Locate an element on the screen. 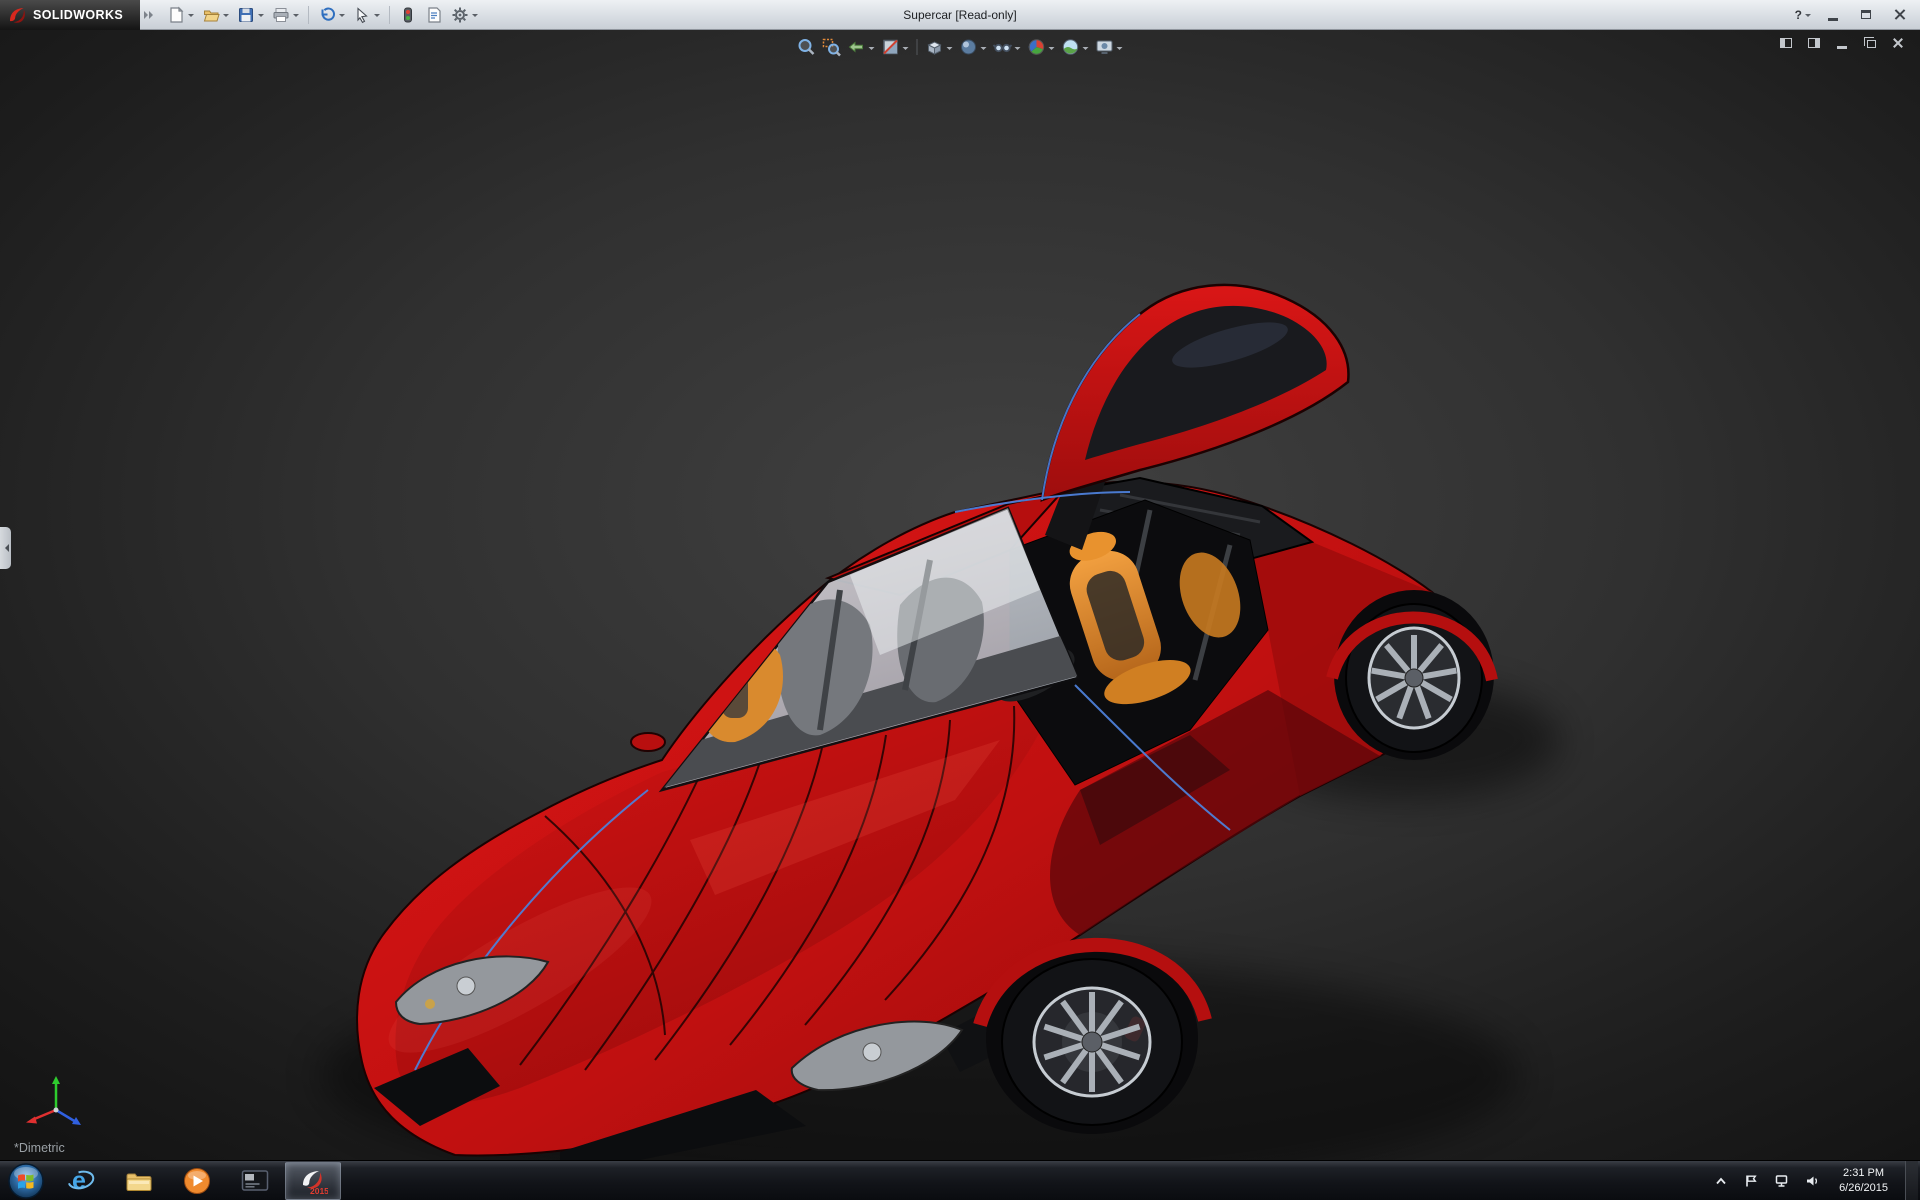 The image size is (1920, 1200). heads-up-view-toolbar is located at coordinates (960, 47).